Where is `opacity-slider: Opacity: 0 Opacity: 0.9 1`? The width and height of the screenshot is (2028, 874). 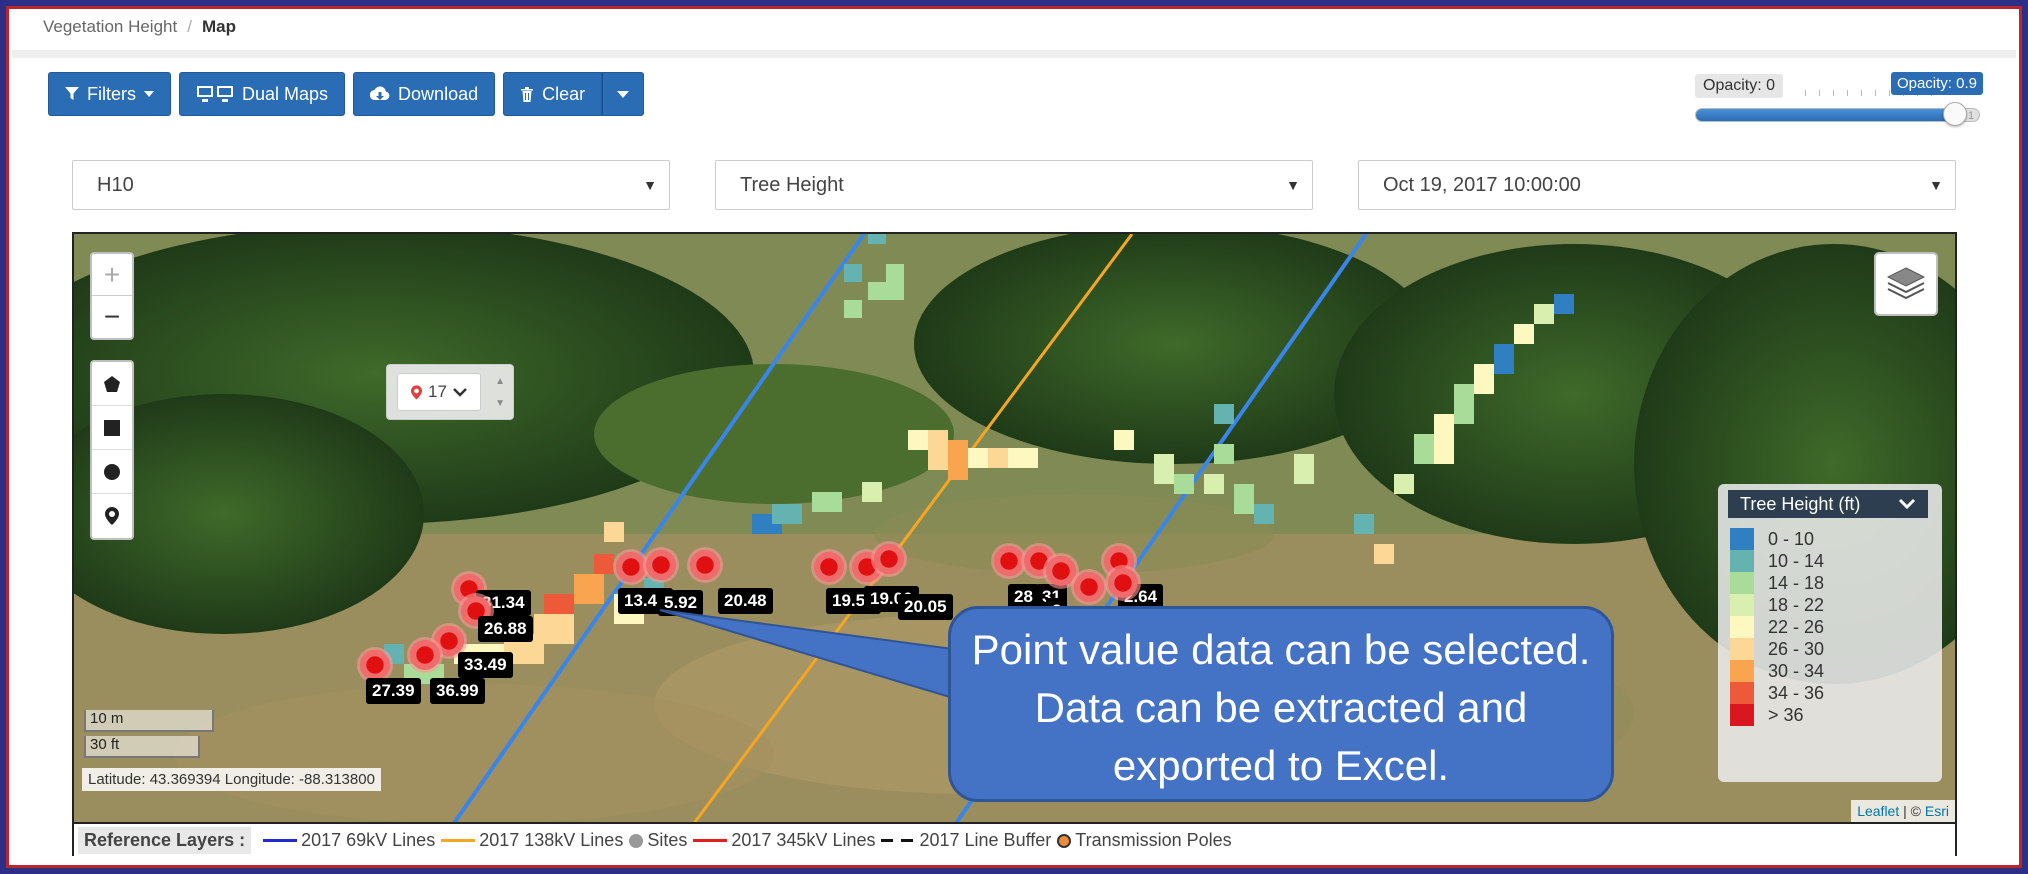
opacity-slider: Opacity: 0 Opacity: 0.9 1 is located at coordinates (1840, 102).